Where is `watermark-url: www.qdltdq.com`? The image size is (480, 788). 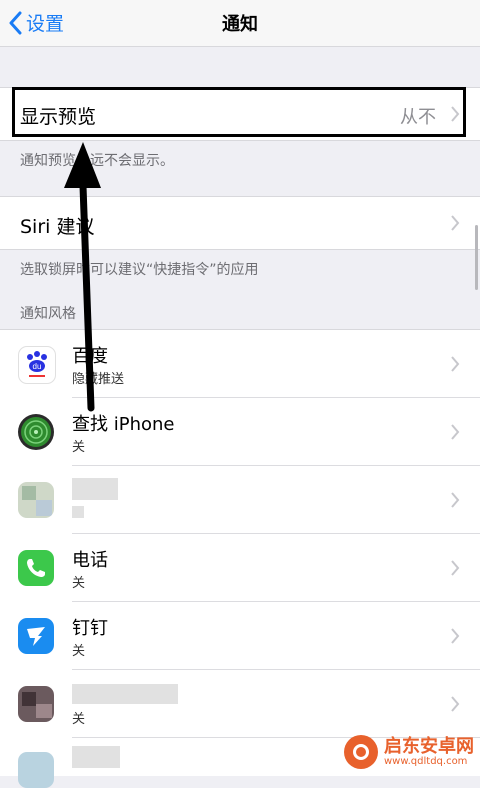 watermark-url: www.qdltdq.com is located at coordinates (426, 762).